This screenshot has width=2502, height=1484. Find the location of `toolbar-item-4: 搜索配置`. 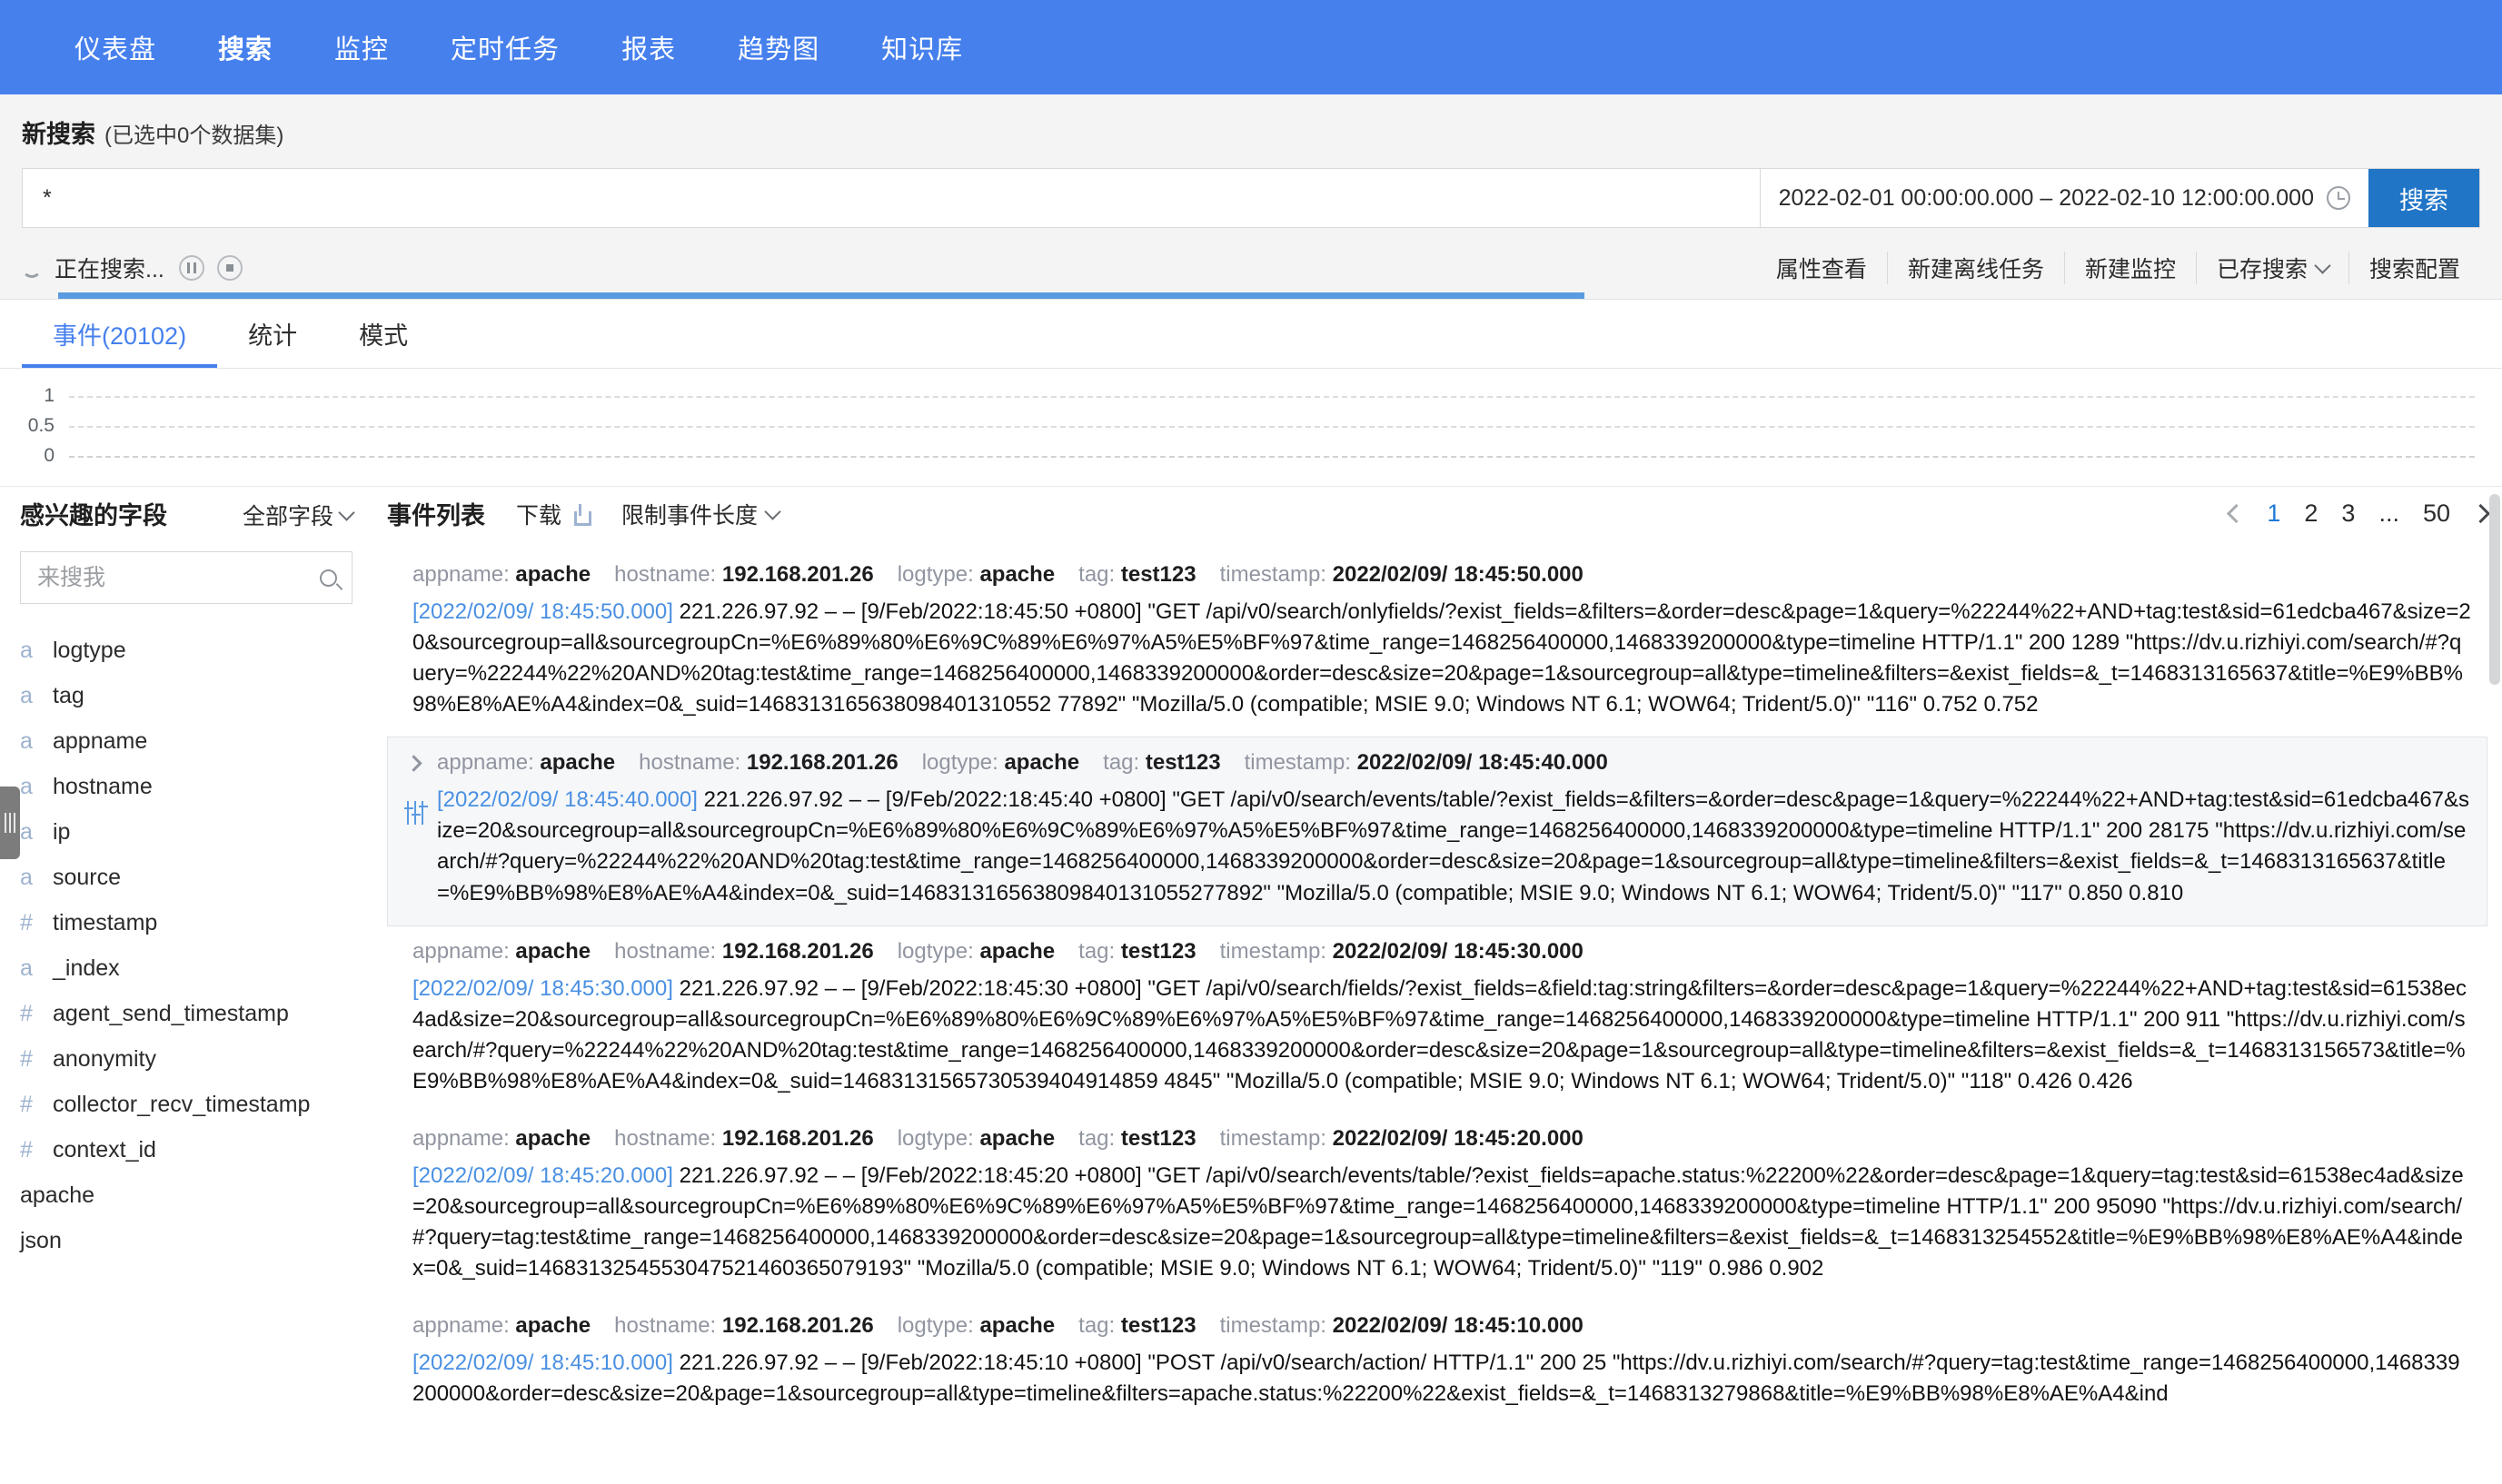

toolbar-item-4: 搜索配置 is located at coordinates (2414, 268).